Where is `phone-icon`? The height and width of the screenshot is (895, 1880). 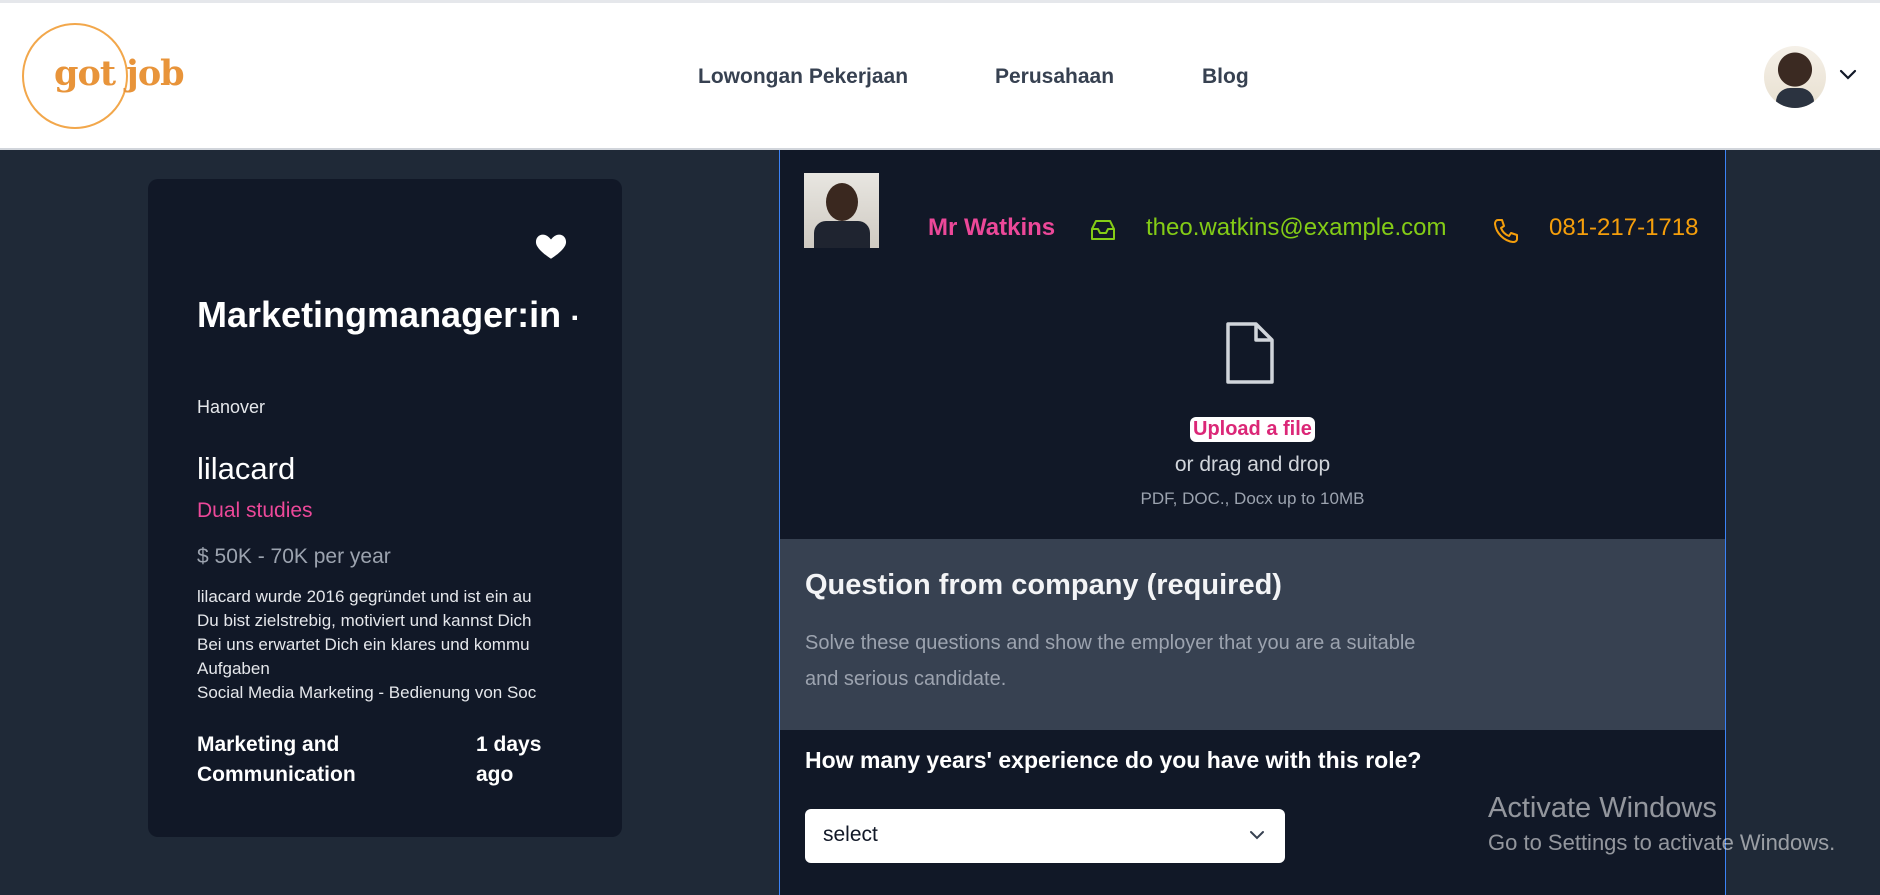
phone-icon is located at coordinates (1506, 231).